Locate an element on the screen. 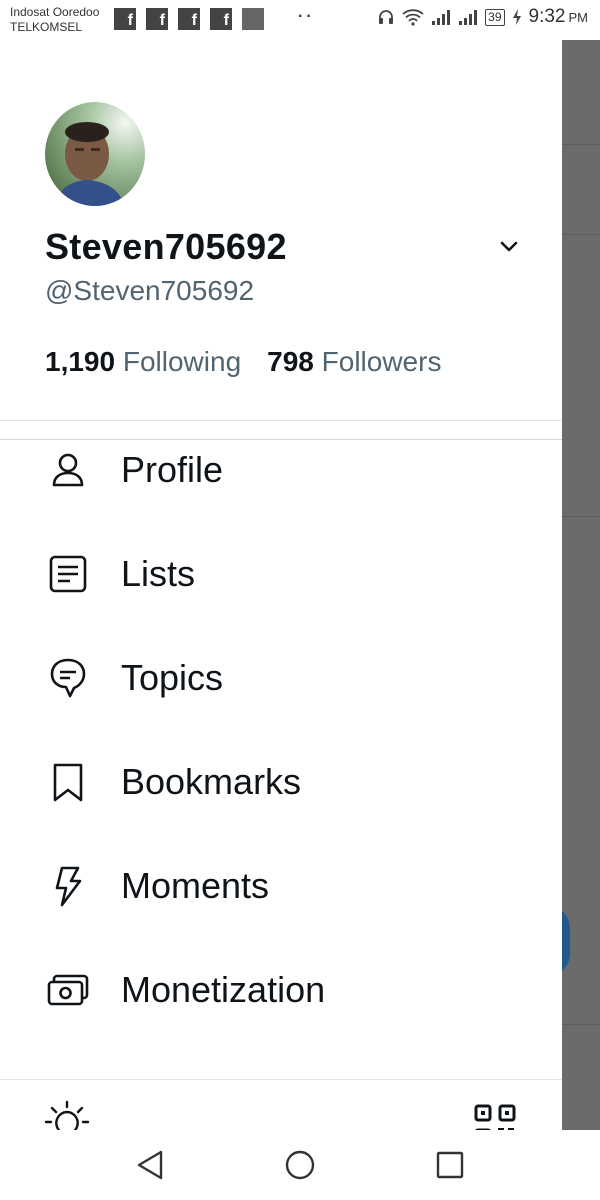  money-icon is located at coordinates (68, 990).